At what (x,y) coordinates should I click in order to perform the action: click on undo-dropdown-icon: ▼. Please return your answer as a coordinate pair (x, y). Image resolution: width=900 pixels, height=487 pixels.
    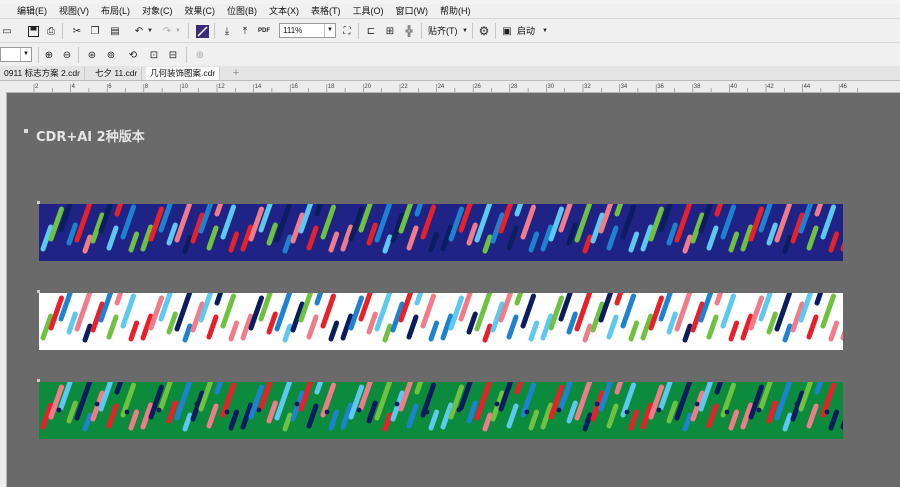
    Looking at the image, I should click on (150, 31).